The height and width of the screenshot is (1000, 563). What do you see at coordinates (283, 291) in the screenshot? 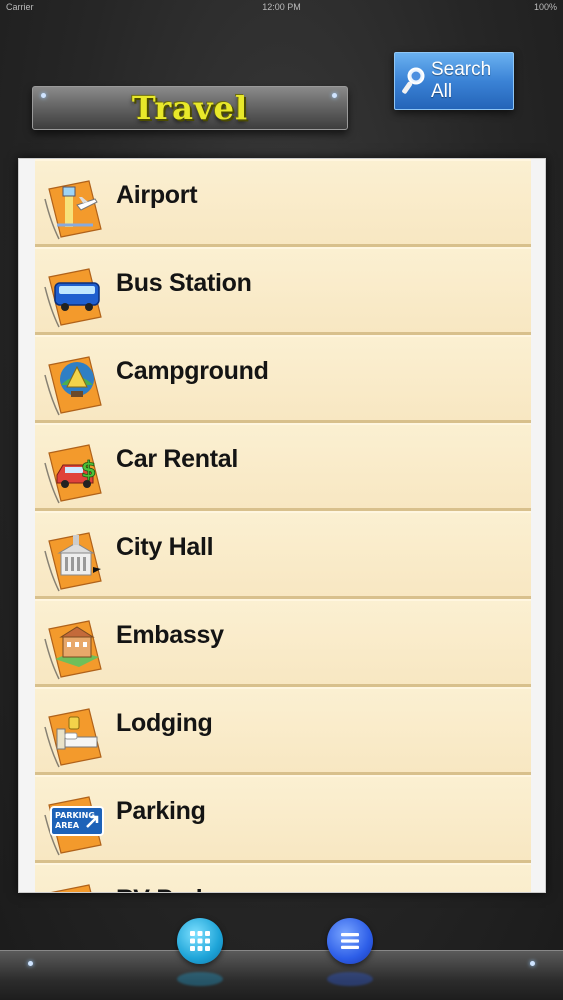
I see `category-row-bus-station: Bus Station` at bounding box center [283, 291].